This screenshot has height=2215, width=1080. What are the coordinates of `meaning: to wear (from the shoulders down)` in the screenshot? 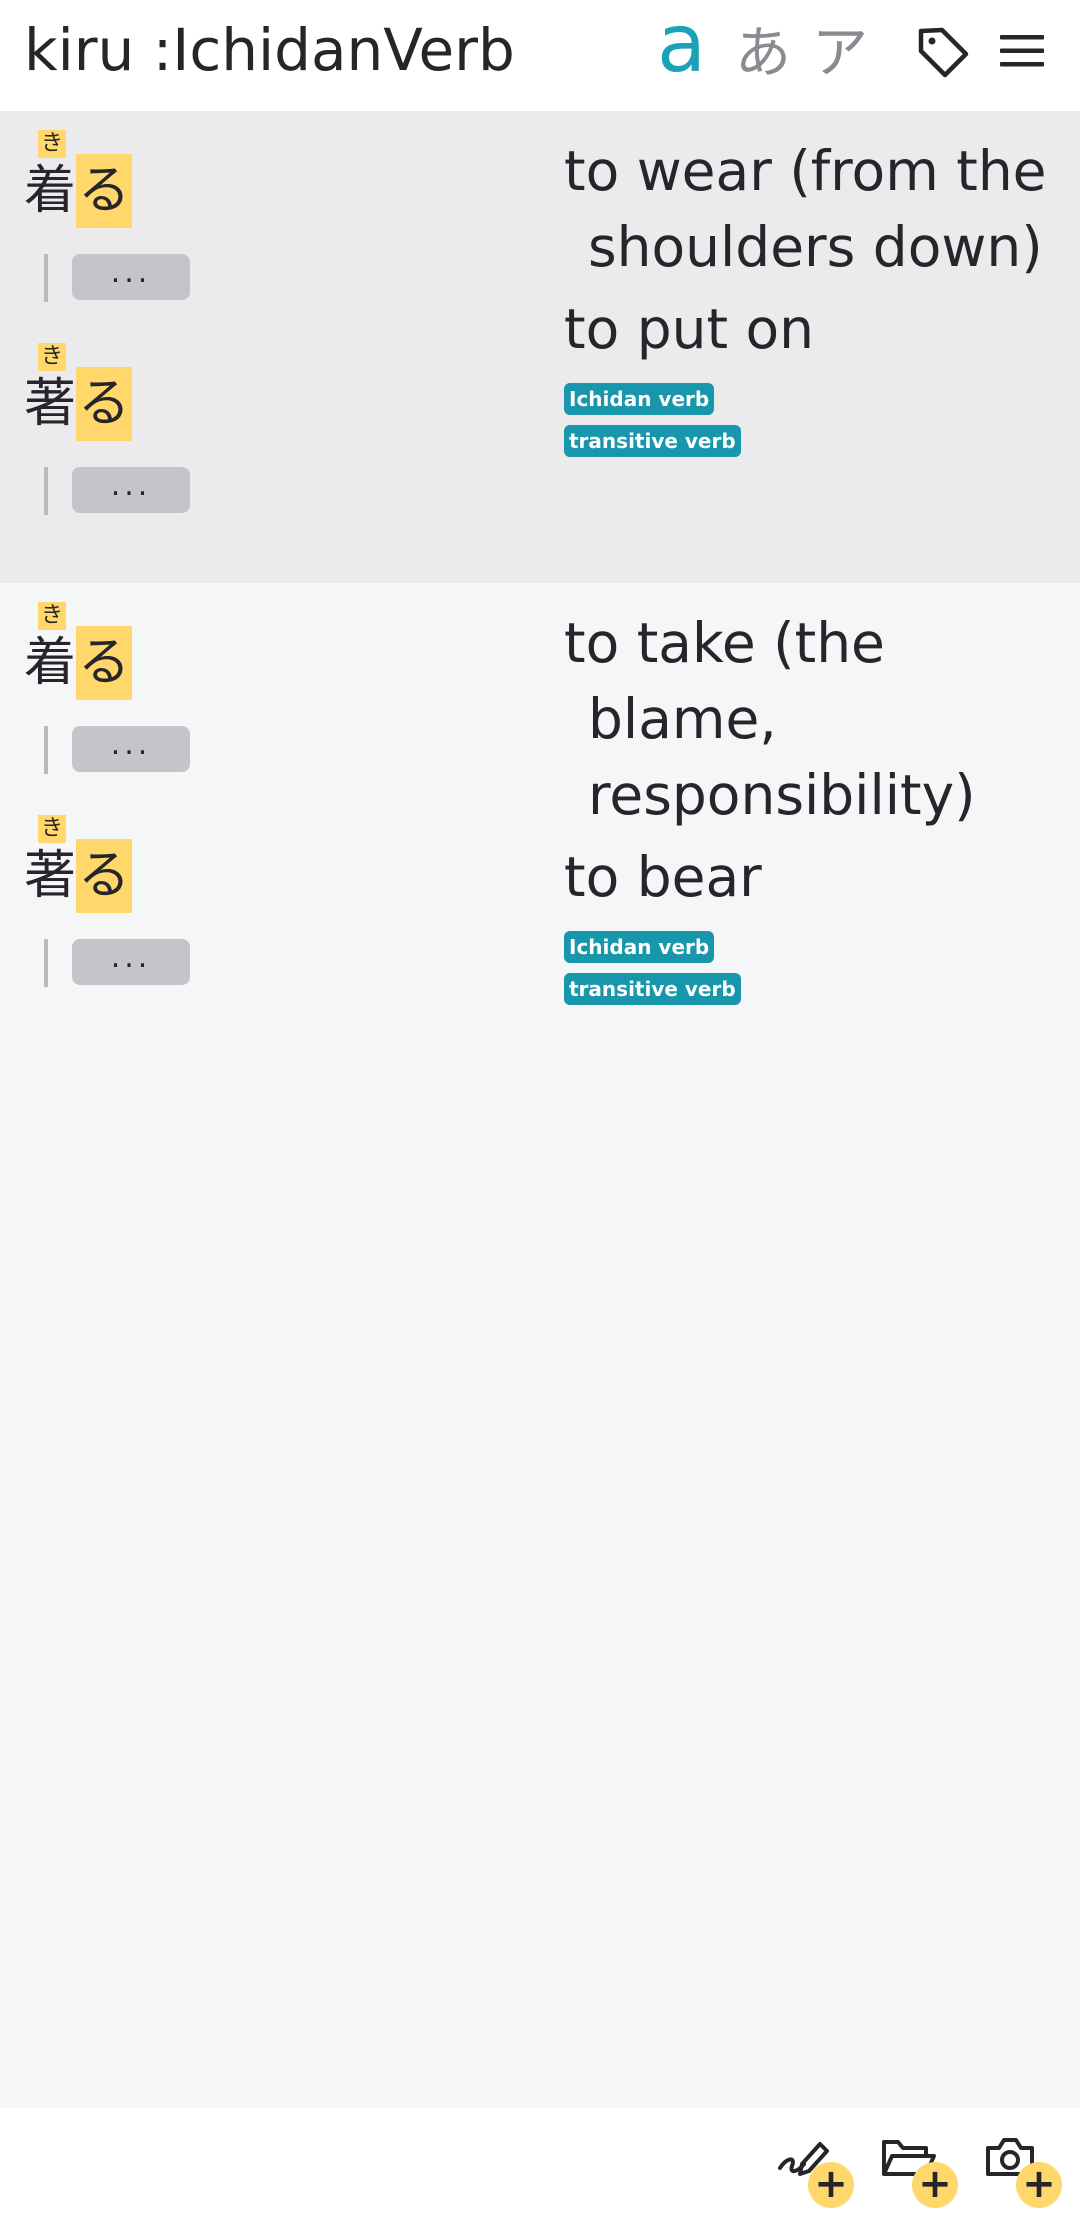 It's located at (805, 209).